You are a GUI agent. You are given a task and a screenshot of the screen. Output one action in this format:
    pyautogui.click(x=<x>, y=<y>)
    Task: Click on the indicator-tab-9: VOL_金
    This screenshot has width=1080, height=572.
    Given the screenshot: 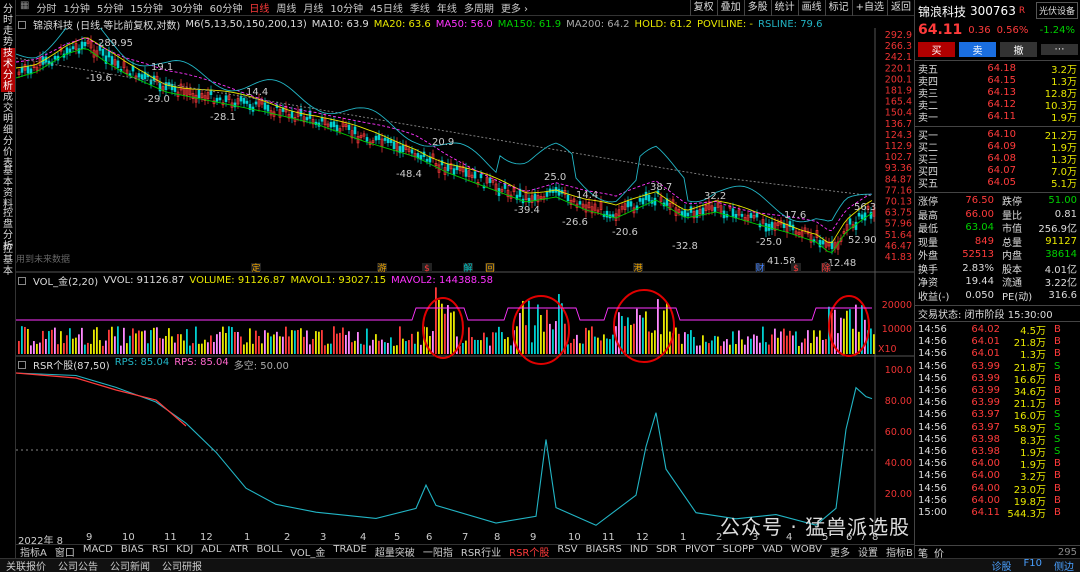 What is the action you would take?
    pyautogui.click(x=307, y=551)
    